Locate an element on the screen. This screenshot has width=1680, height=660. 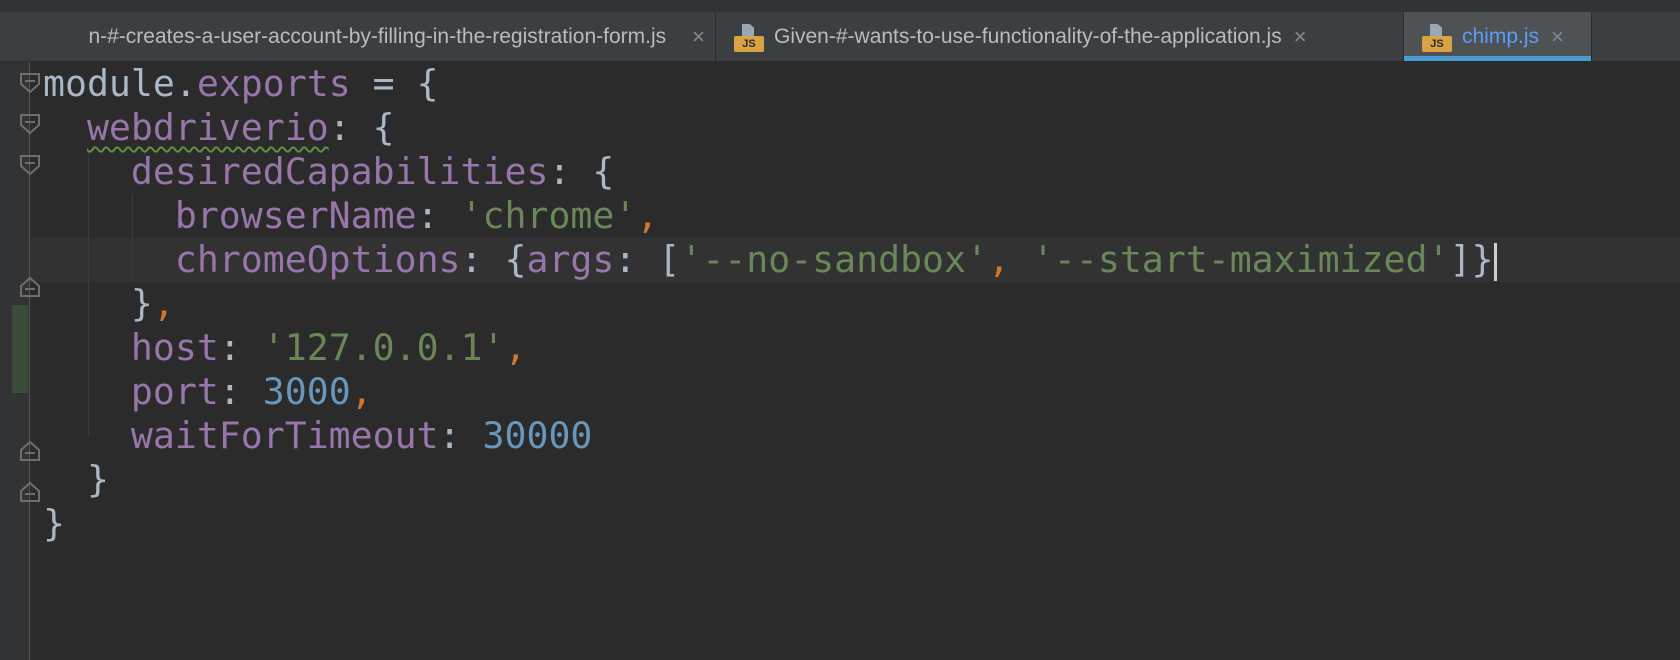
tab-chimp-js: JS chimp.js × is located at coordinates (1498, 36).